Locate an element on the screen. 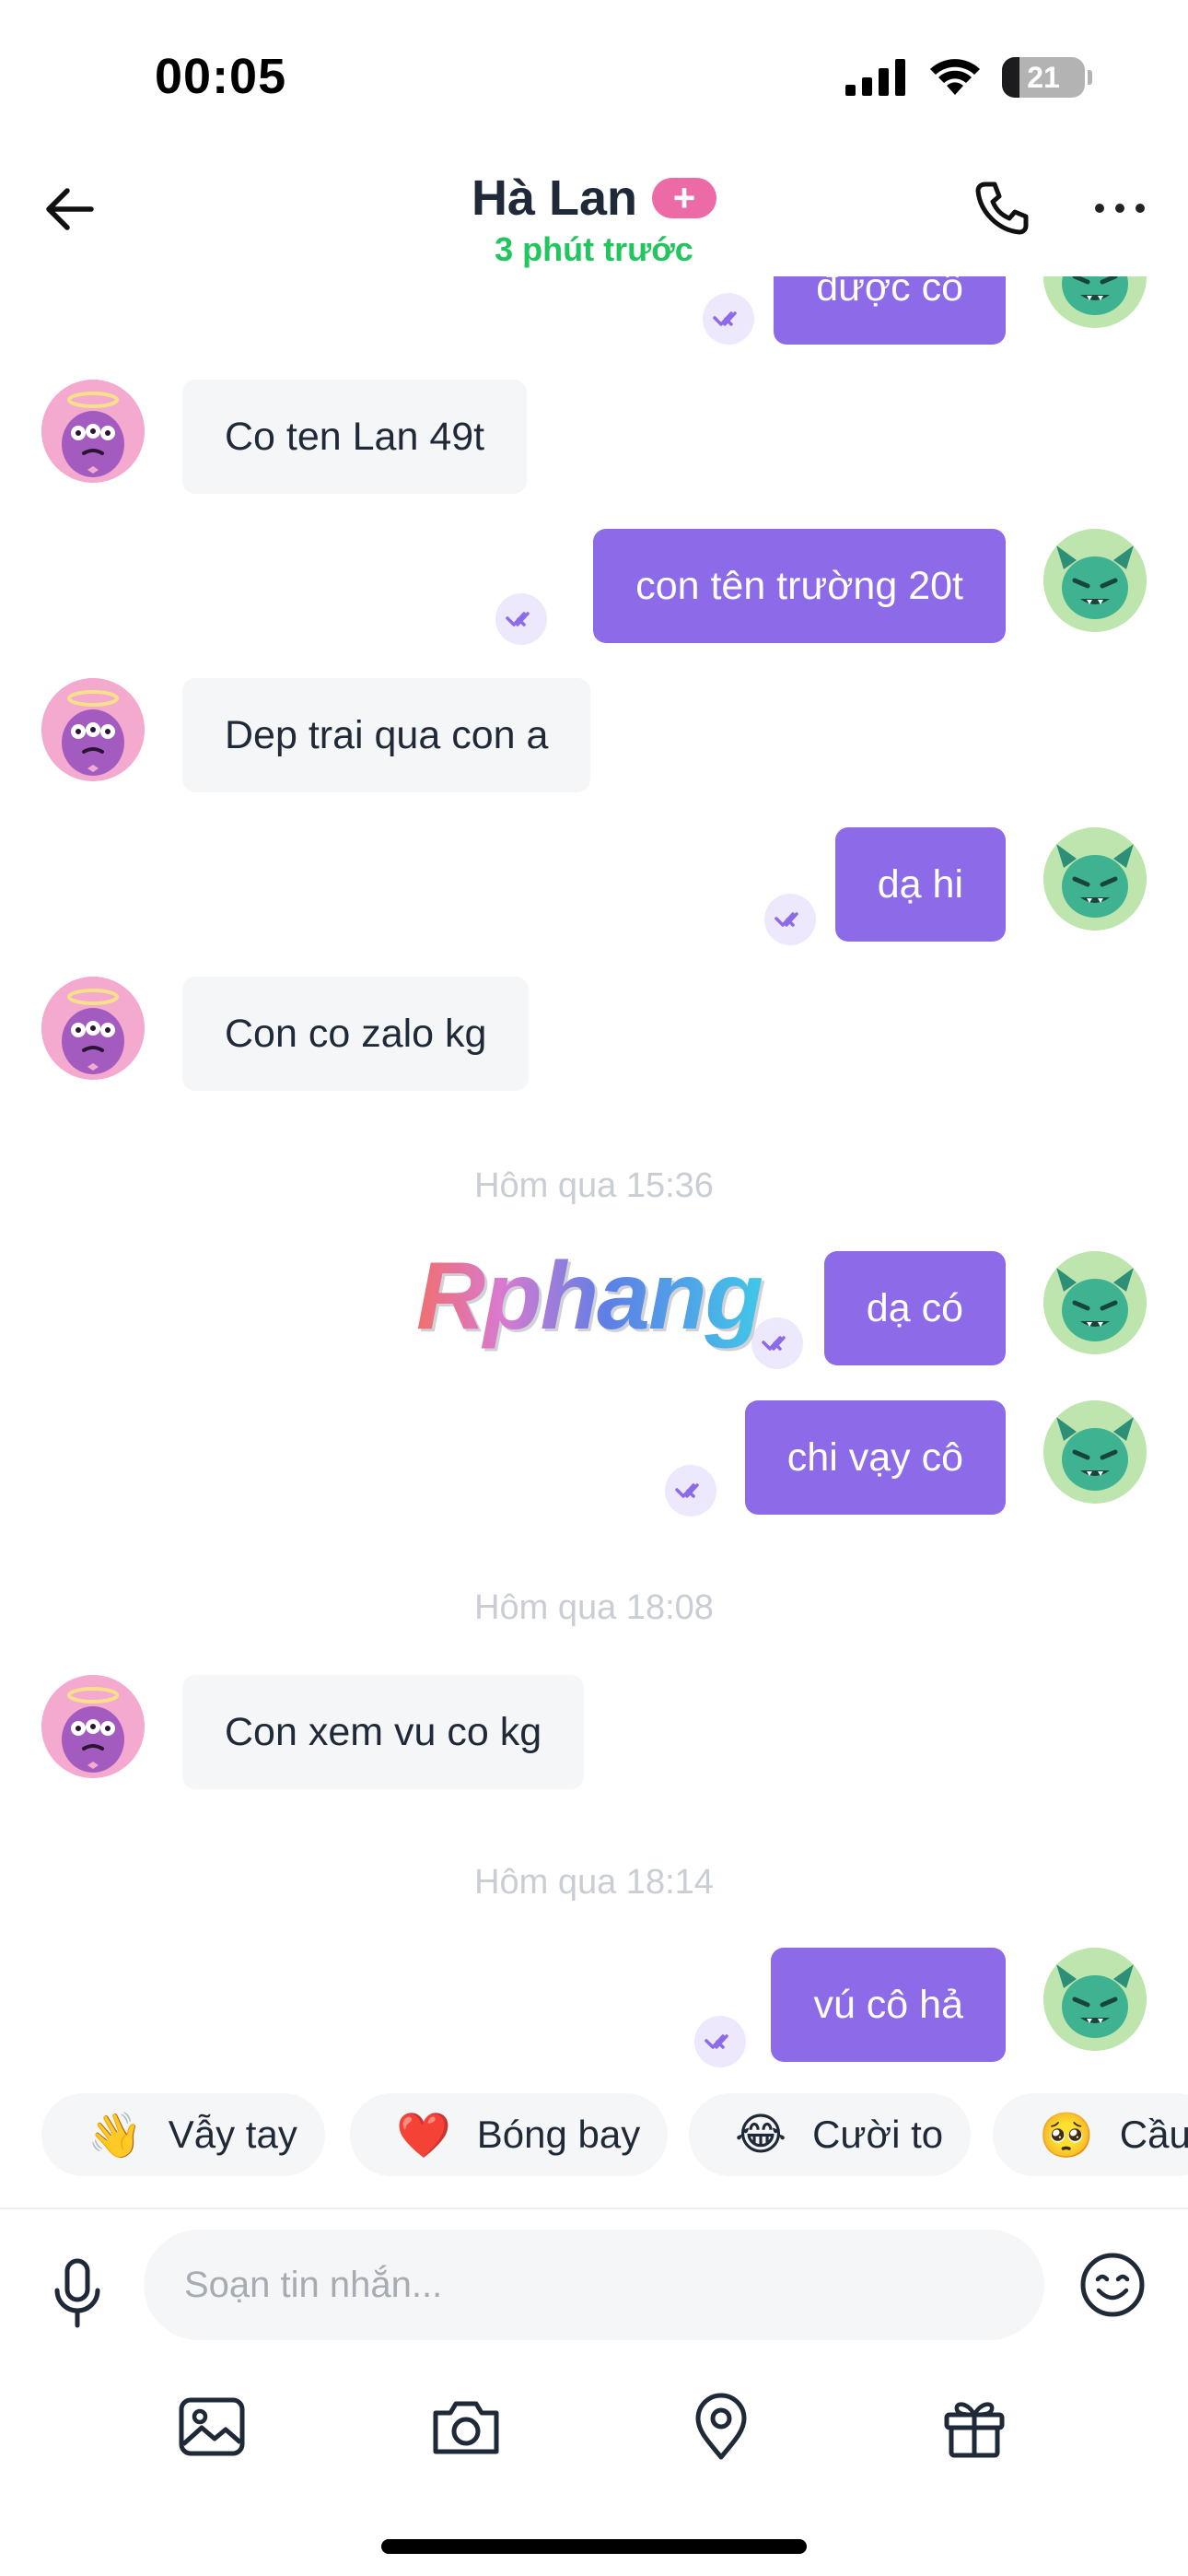 Image resolution: width=1188 pixels, height=2576 pixels. battery-percentage: 21 is located at coordinates (1043, 77).